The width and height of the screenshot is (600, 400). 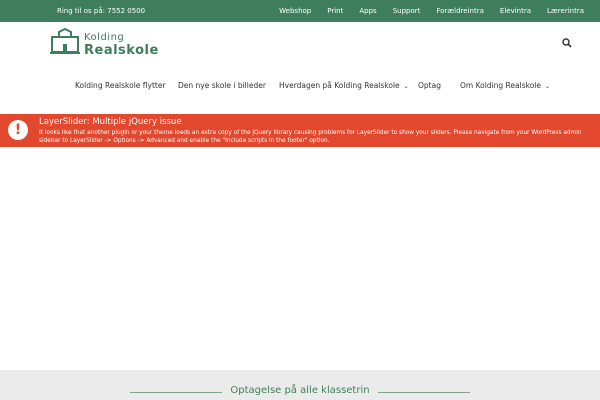 I want to click on nav-item-hverdagen: Hverdagen på Kolding Realskole ⌄, so click(x=344, y=85).